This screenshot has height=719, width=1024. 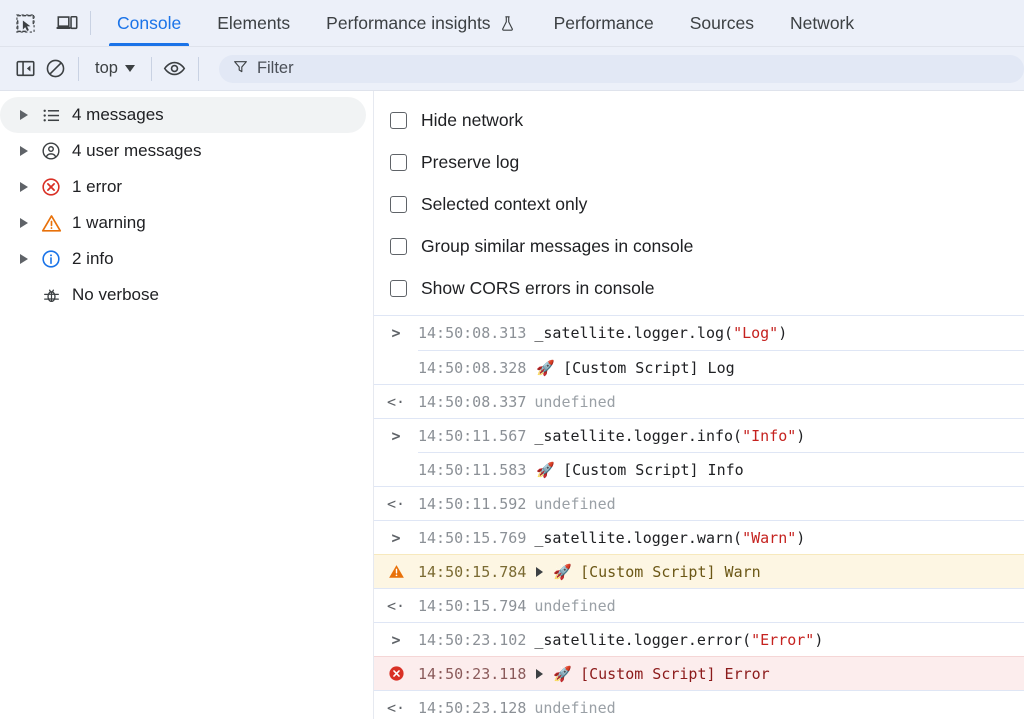 What do you see at coordinates (51, 151) in the screenshot?
I see `user-circle-icon` at bounding box center [51, 151].